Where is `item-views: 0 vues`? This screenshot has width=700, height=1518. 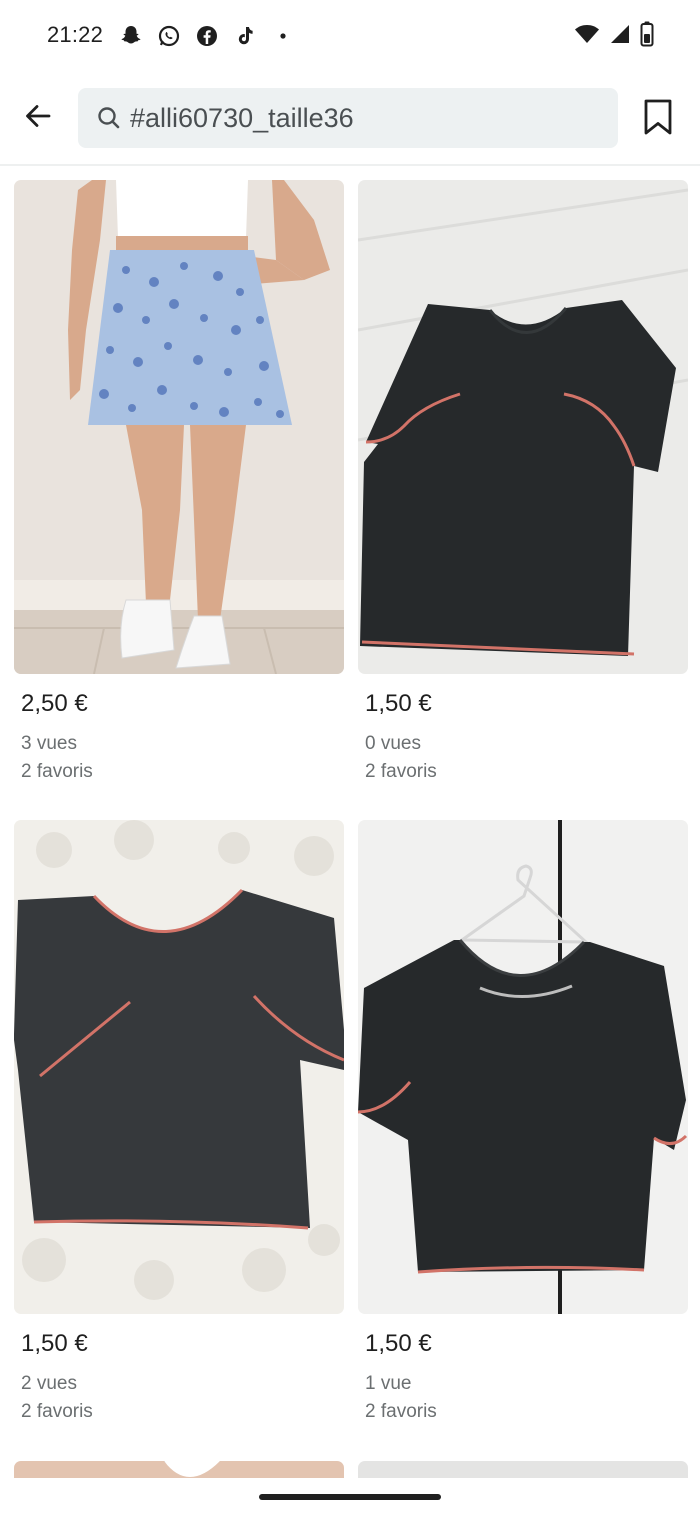
item-views: 0 vues is located at coordinates (393, 743).